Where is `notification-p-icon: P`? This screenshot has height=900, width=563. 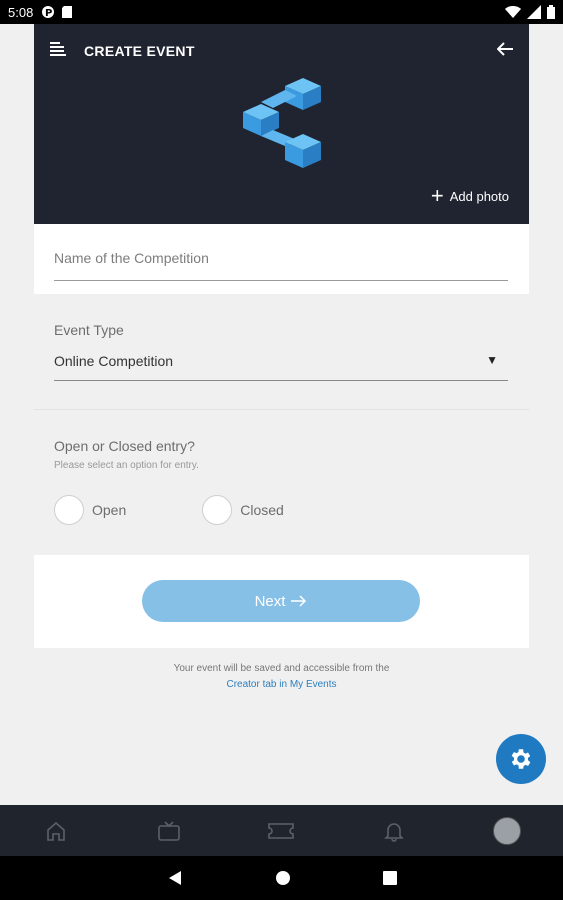 notification-p-icon: P is located at coordinates (48, 12).